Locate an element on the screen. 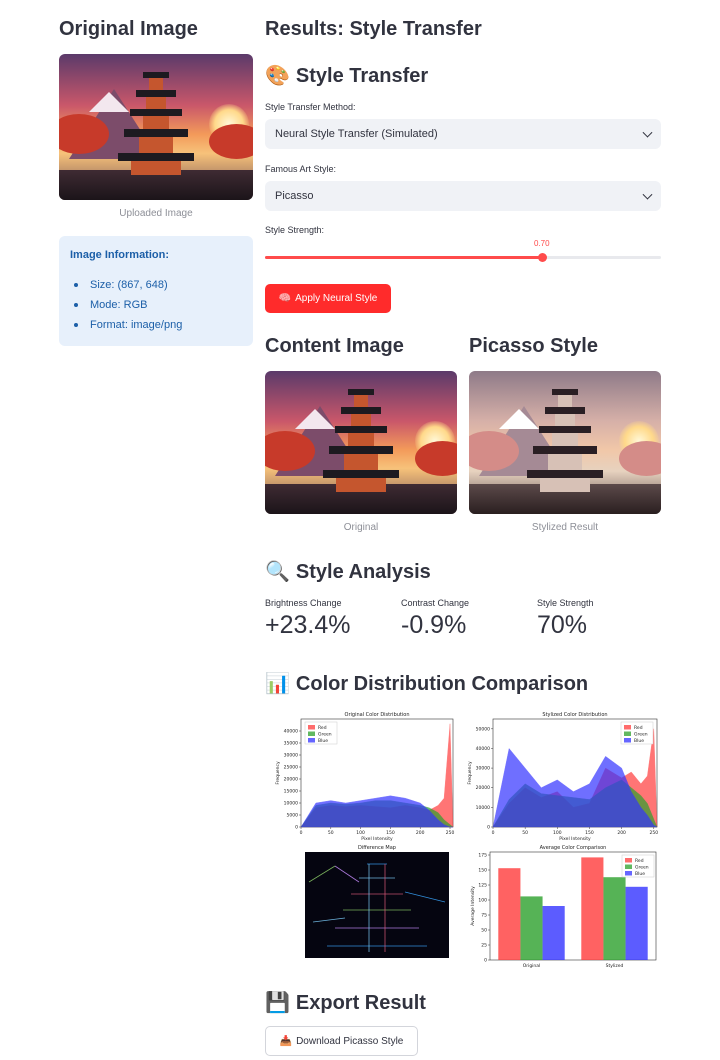 This screenshot has width=720, height=1060. magnifier-icon: 🔍 is located at coordinates (277, 572).